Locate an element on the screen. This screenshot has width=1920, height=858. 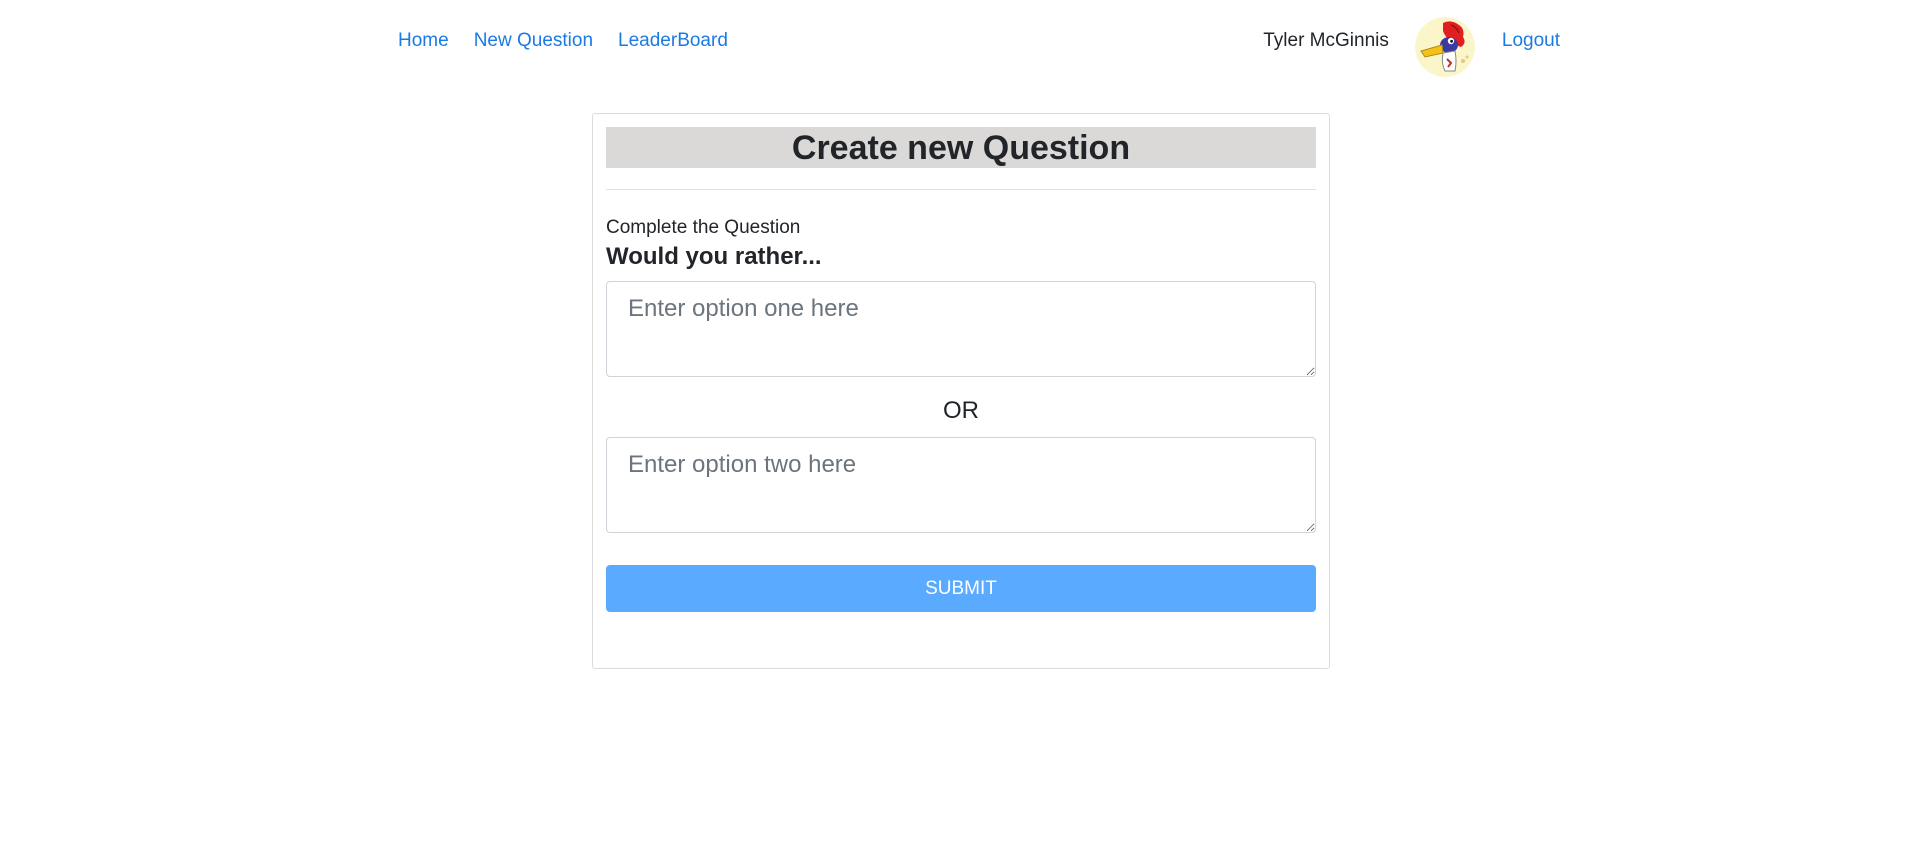
logout-link: Logout is located at coordinates (1531, 41).